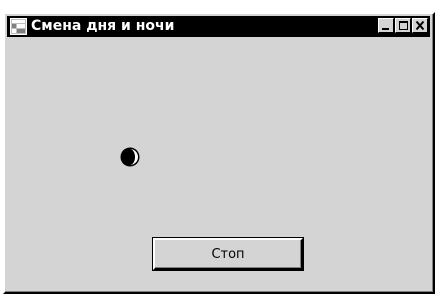 The height and width of the screenshot is (294, 438). I want to click on close-icon, so click(420, 25).